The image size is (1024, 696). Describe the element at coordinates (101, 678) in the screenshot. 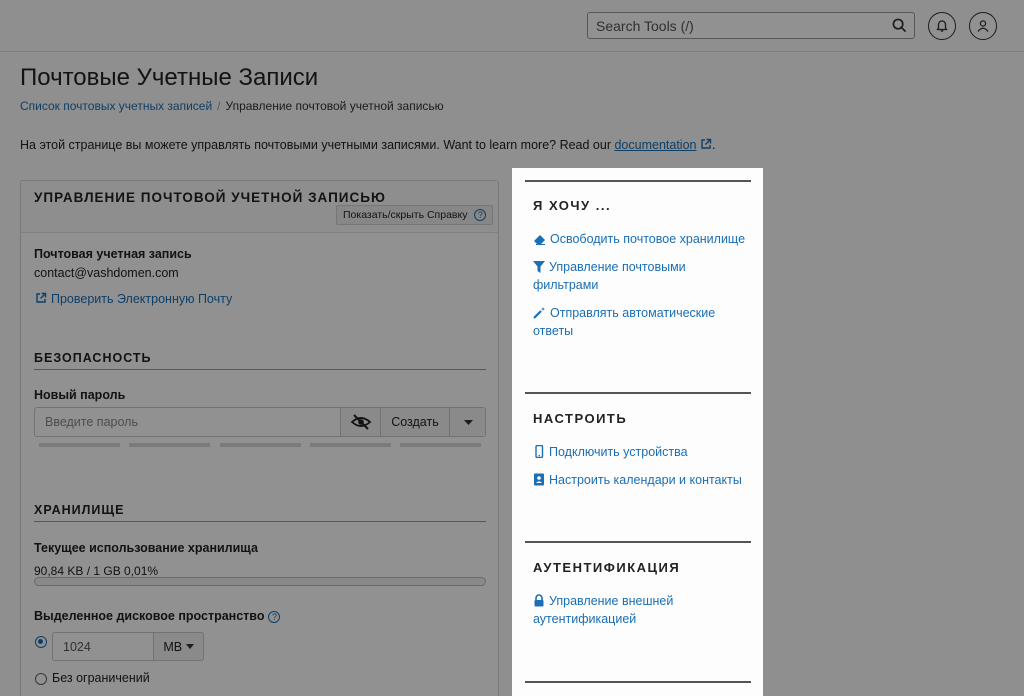

I see `quota-unlimited-label: Без ограничений` at that location.